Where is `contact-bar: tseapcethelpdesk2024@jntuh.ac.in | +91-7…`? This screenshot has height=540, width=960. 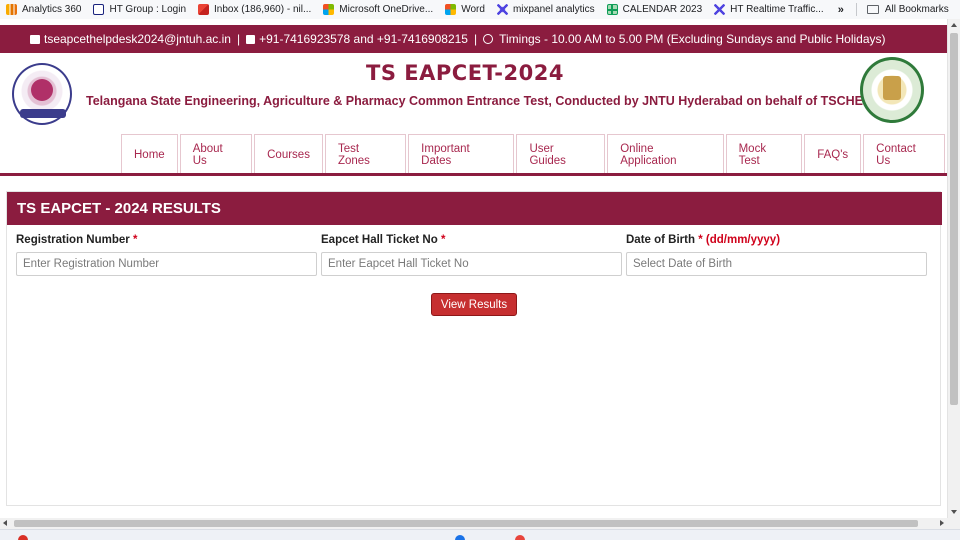 contact-bar: tseapcethelpdesk2024@jntuh.ac.in | +91-7… is located at coordinates (473, 39).